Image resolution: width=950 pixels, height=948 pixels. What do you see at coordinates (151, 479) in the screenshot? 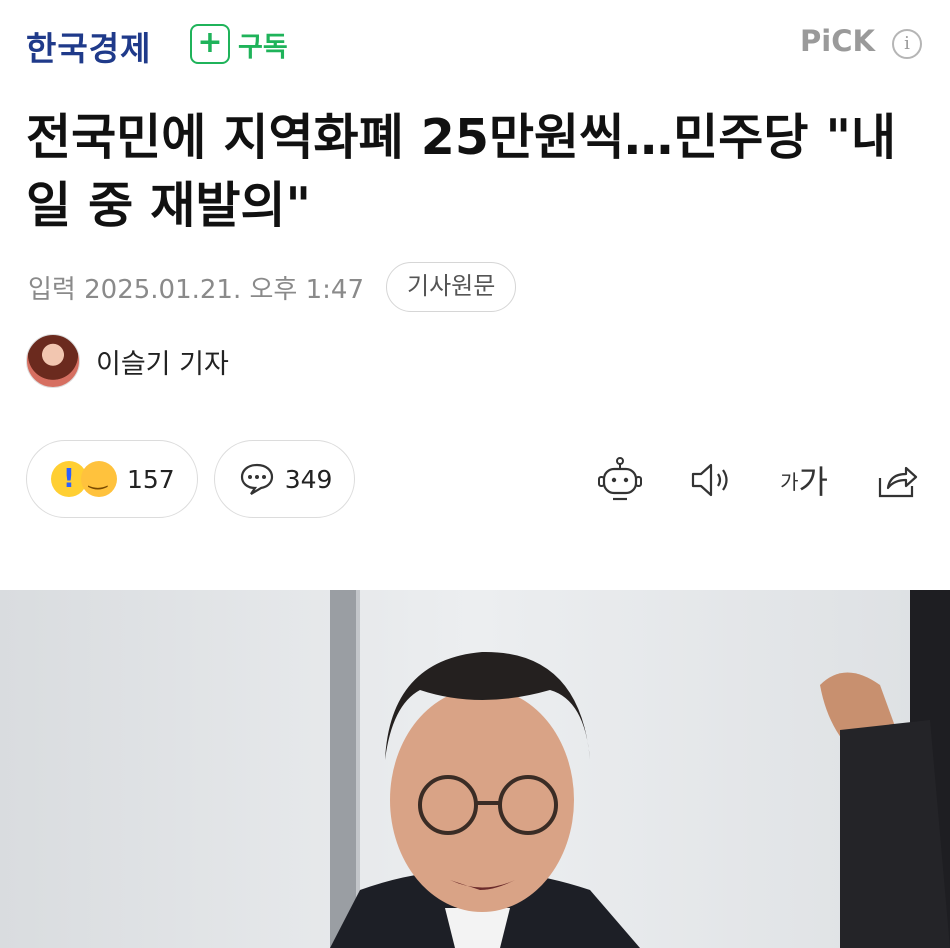
I see `emotion-count: 157` at bounding box center [151, 479].